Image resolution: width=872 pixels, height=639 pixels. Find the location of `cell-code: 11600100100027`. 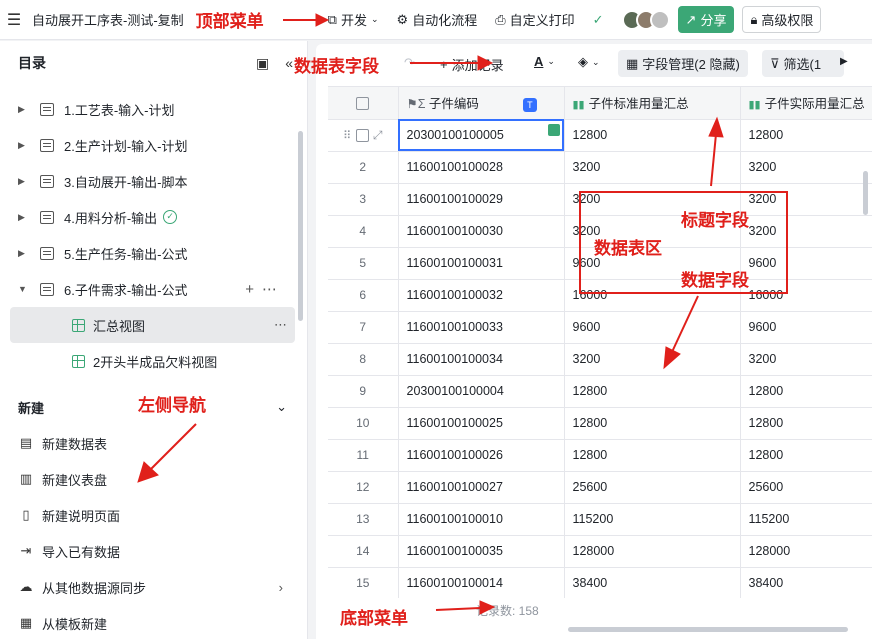

cell-code: 11600100100027 is located at coordinates (481, 487).